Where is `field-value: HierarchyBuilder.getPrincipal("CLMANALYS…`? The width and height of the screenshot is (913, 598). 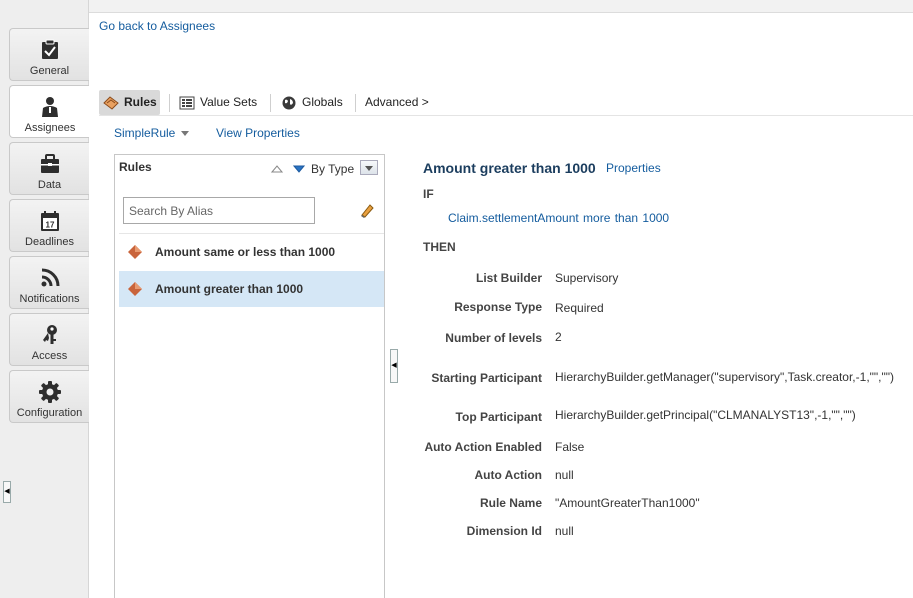
field-value: HierarchyBuilder.getPrincipal("CLMANALYS… is located at coordinates (705, 415).